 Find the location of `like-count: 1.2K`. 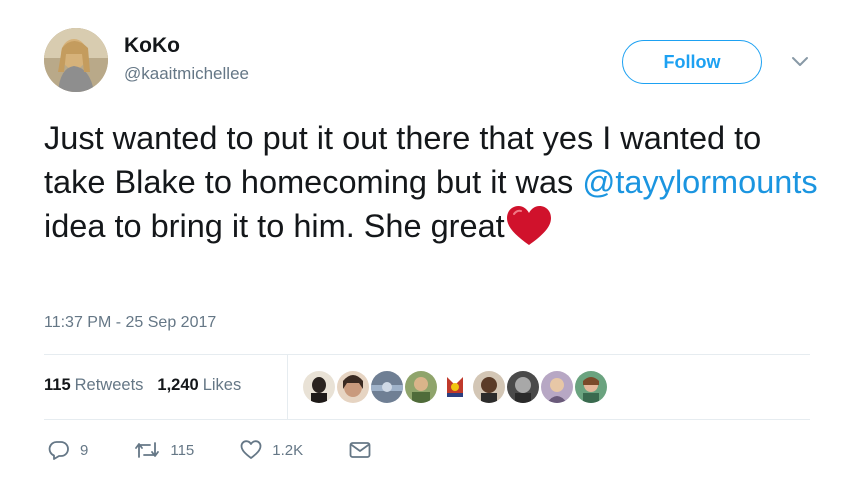

like-count: 1.2K is located at coordinates (288, 450).